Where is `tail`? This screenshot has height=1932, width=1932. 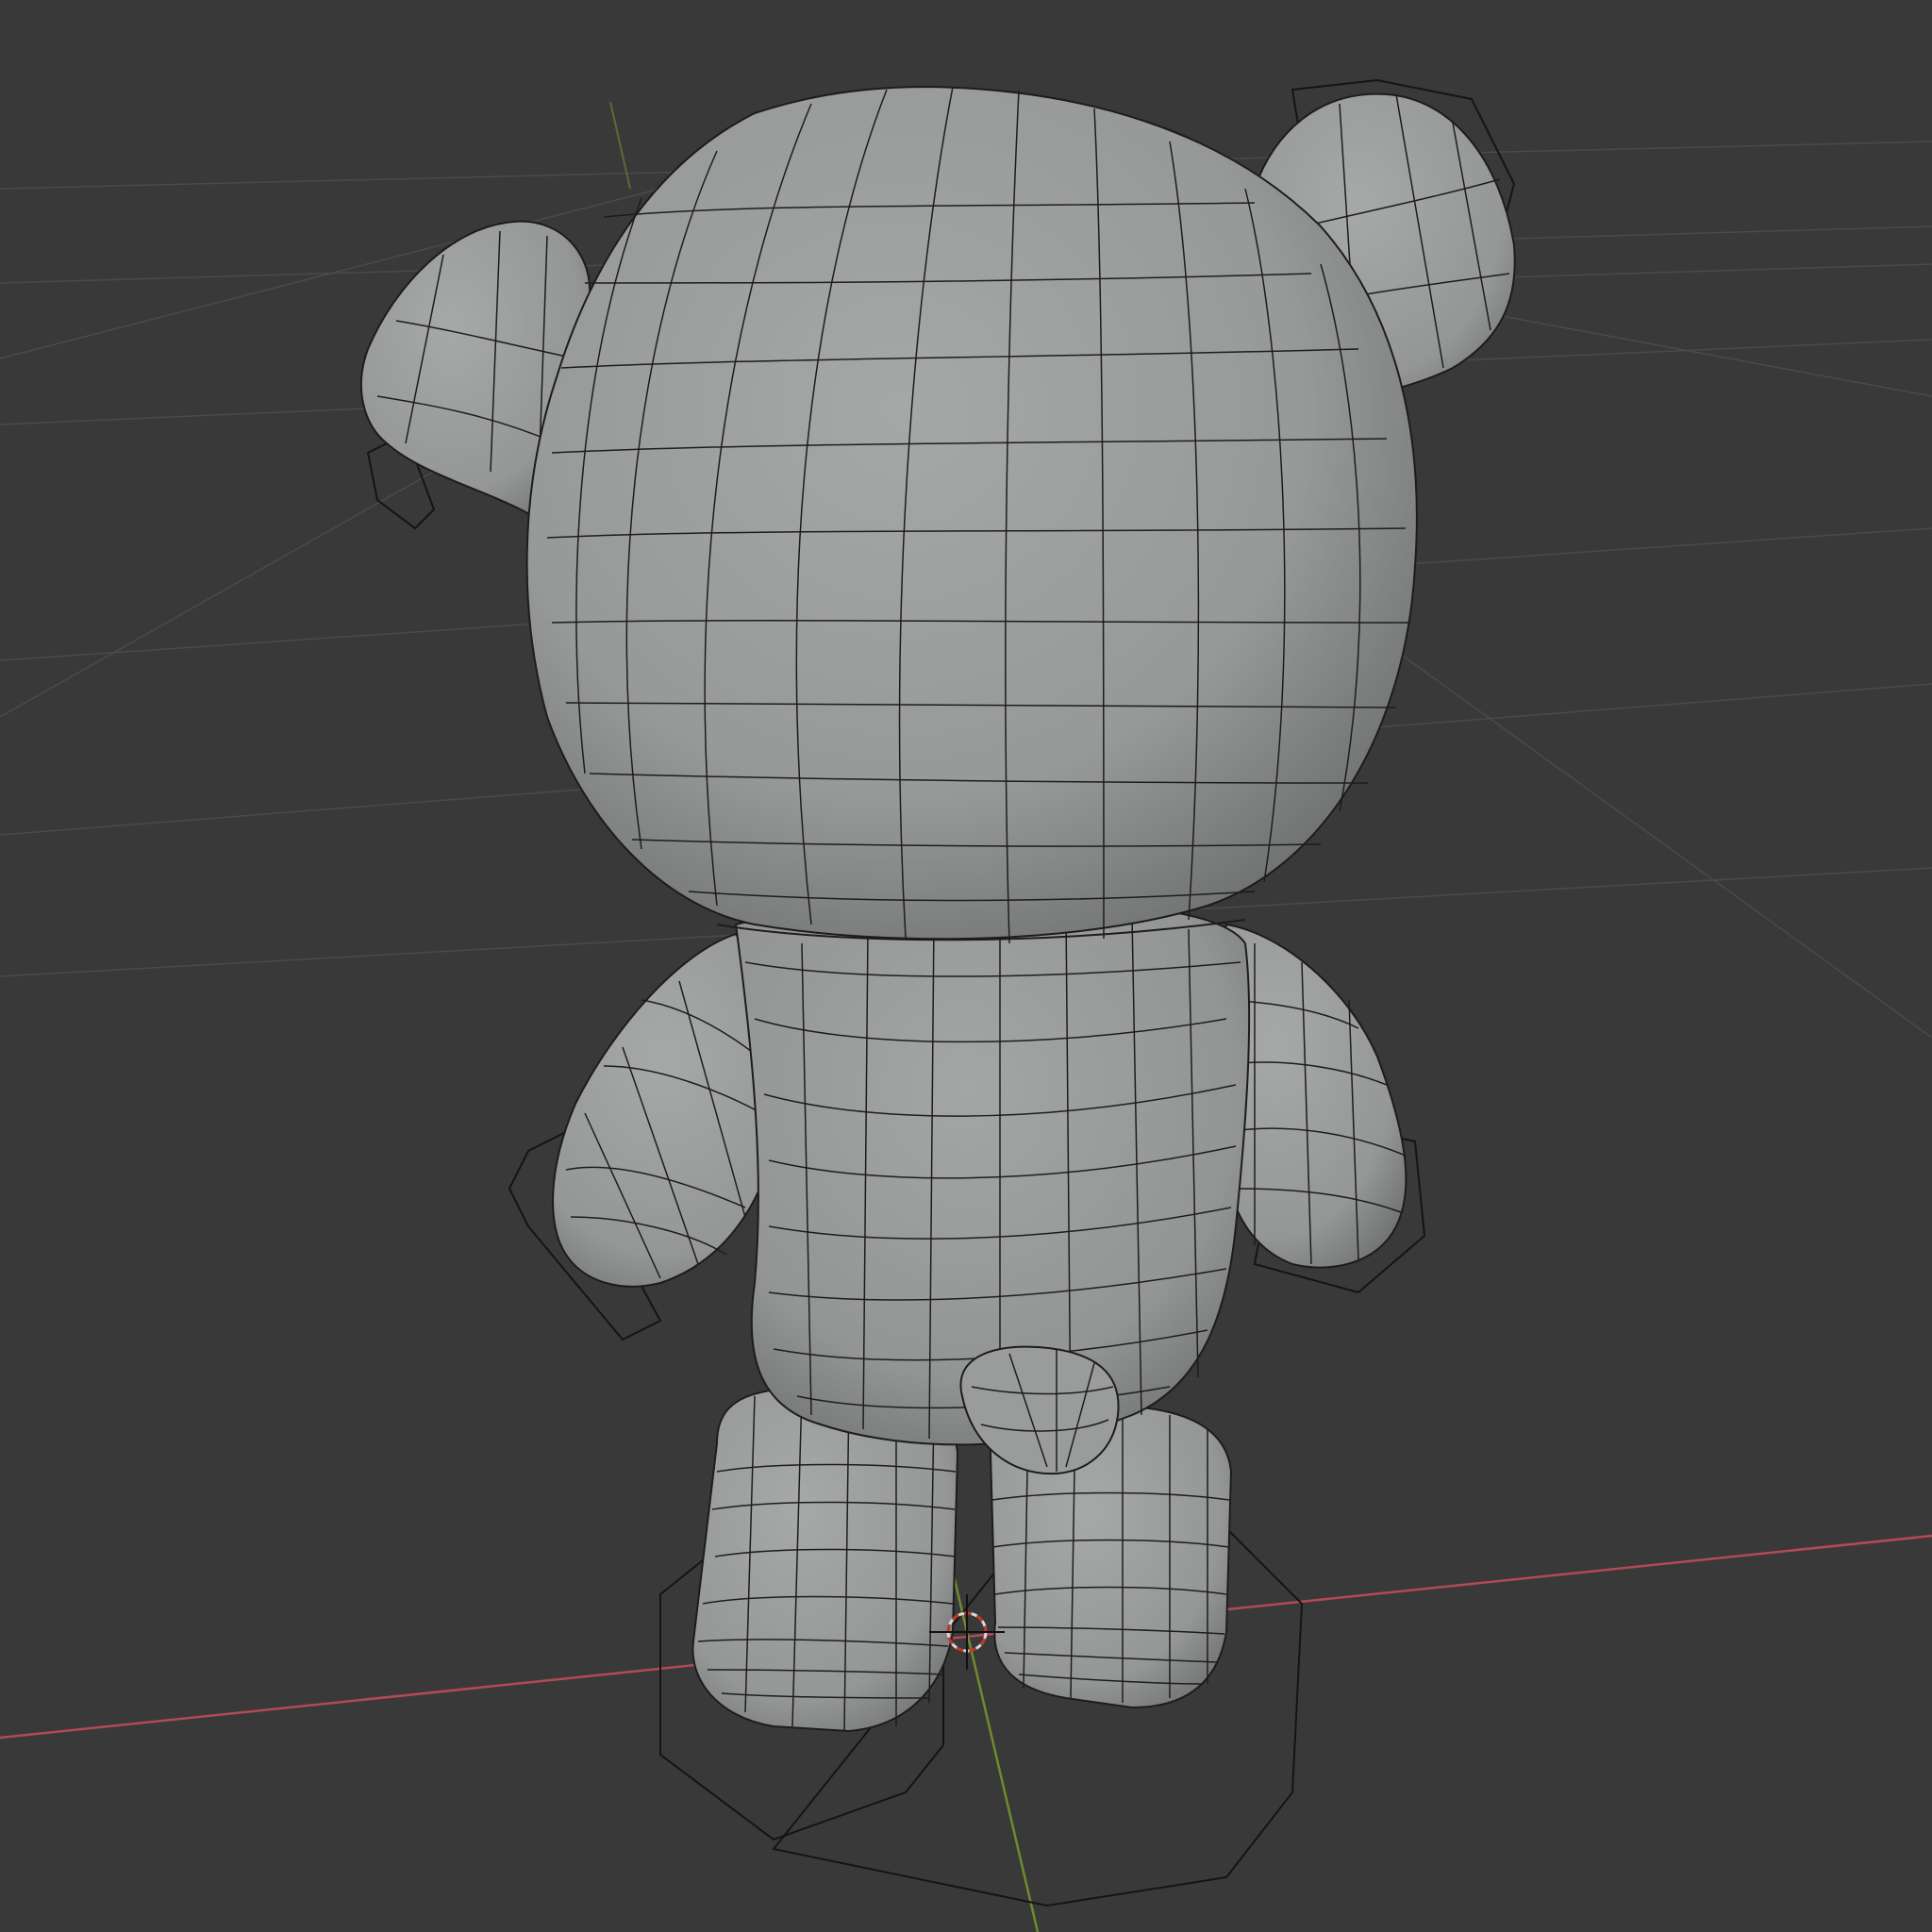
tail is located at coordinates (1039, 1410).